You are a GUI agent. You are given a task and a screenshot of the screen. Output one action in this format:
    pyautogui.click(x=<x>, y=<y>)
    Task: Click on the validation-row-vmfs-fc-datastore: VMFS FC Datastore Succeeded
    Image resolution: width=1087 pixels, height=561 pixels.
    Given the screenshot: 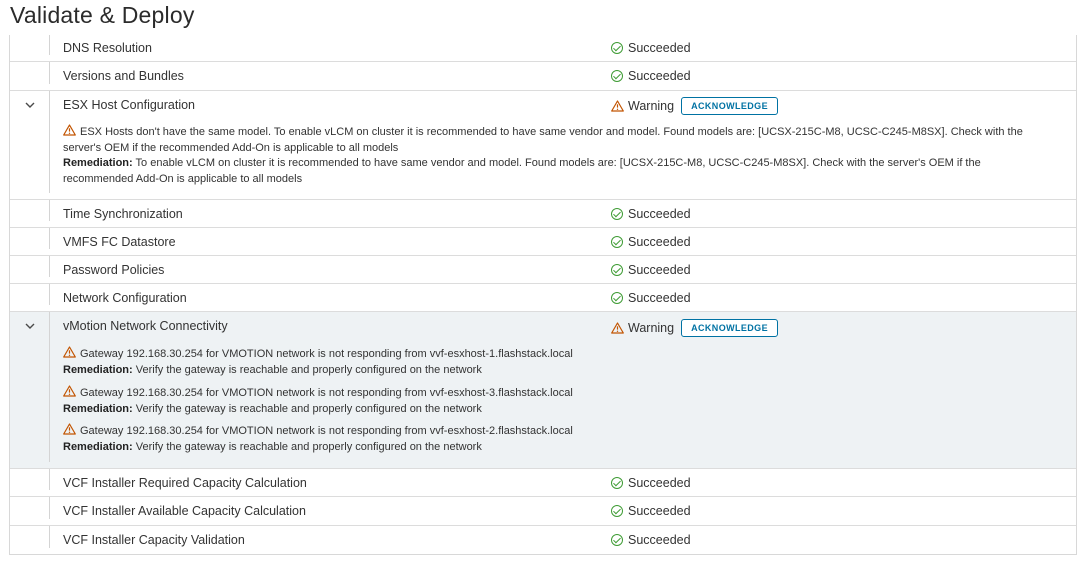 What is the action you would take?
    pyautogui.click(x=543, y=242)
    